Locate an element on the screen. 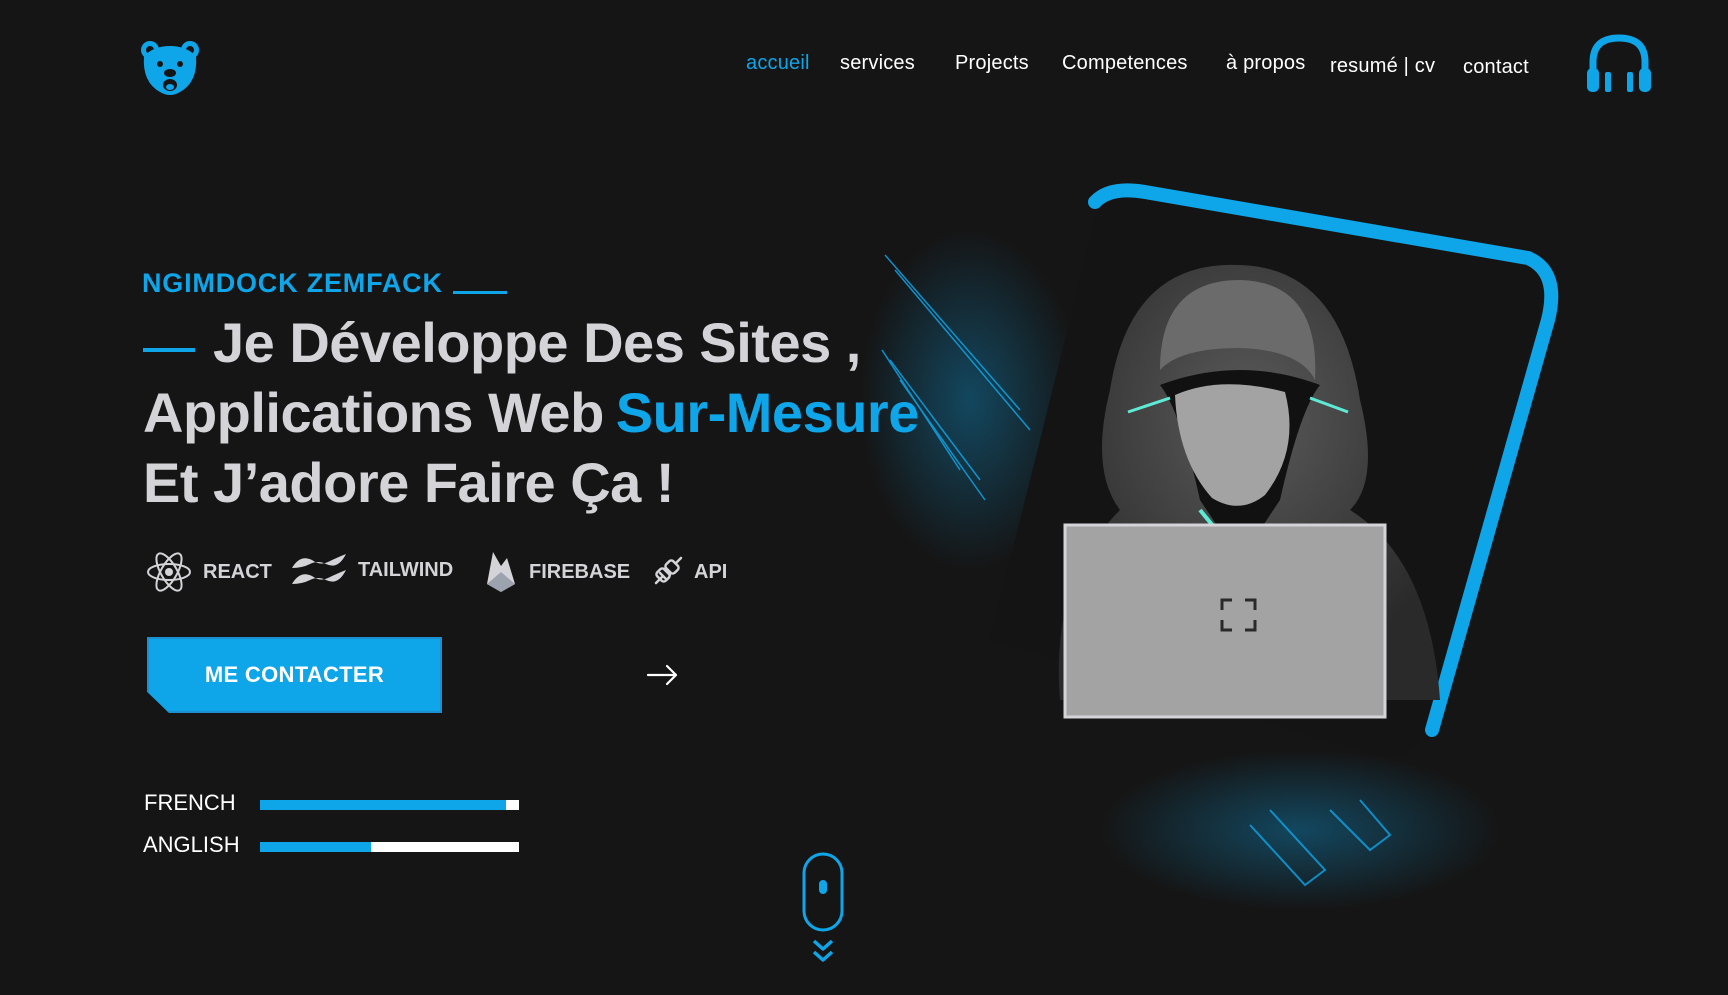 Image resolution: width=1728 pixels, height=995 pixels. react-atom-icon is located at coordinates (169, 572).